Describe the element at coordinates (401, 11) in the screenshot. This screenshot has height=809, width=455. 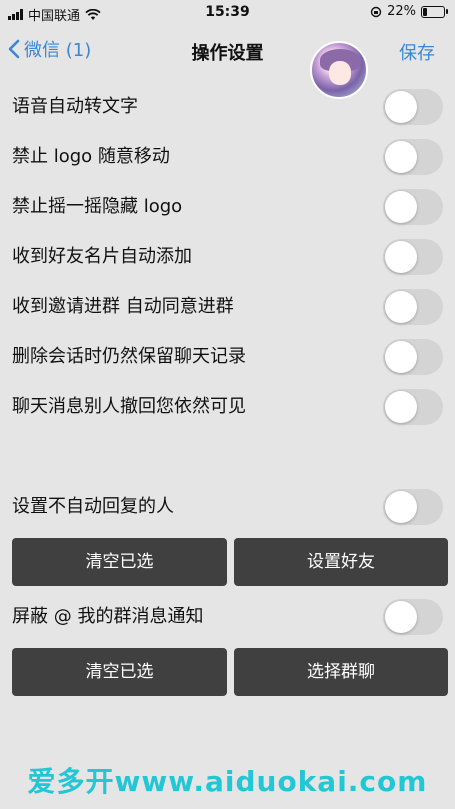
I see `battery-percent: 22%` at that location.